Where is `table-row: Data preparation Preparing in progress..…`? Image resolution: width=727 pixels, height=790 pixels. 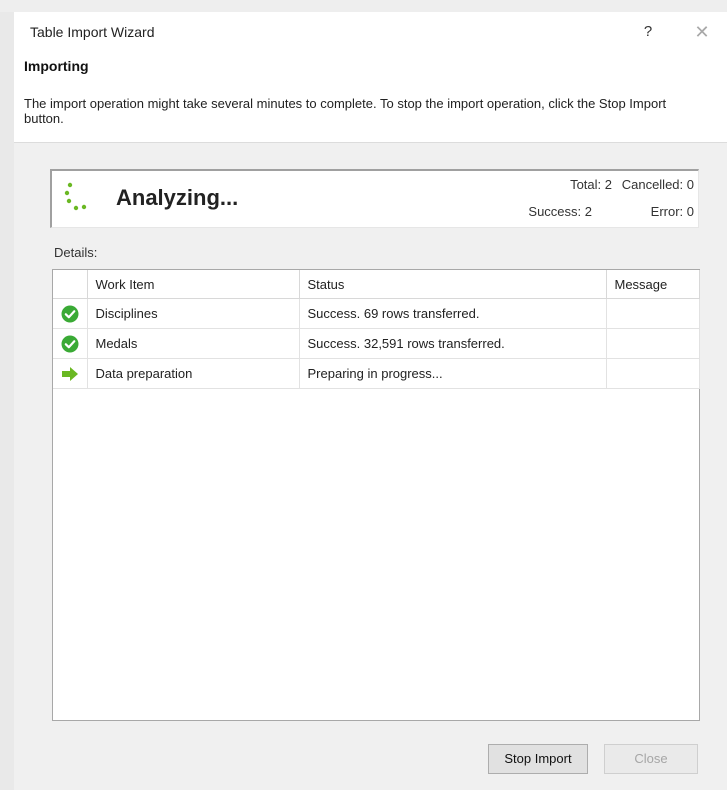 table-row: Data preparation Preparing in progress..… is located at coordinates (376, 373).